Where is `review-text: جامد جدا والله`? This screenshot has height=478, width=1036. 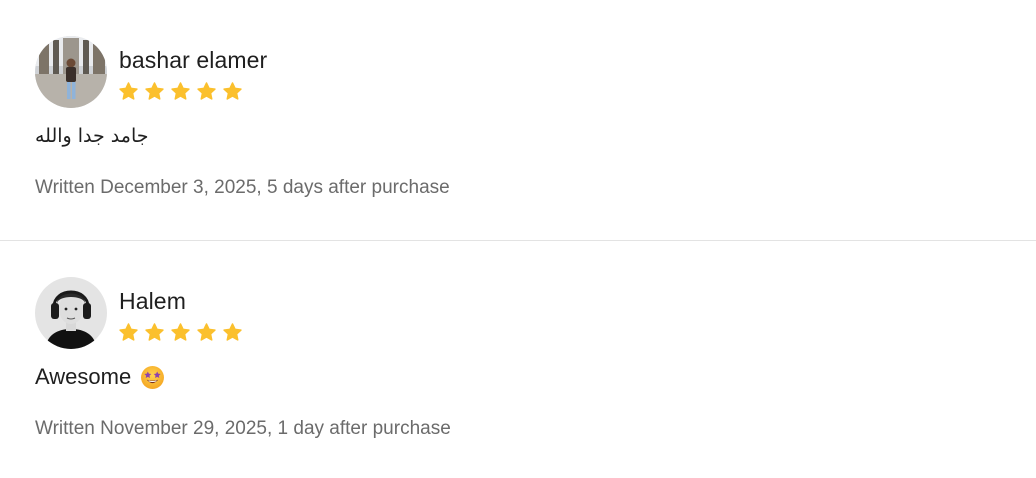 review-text: جامد جدا والله is located at coordinates (92, 136).